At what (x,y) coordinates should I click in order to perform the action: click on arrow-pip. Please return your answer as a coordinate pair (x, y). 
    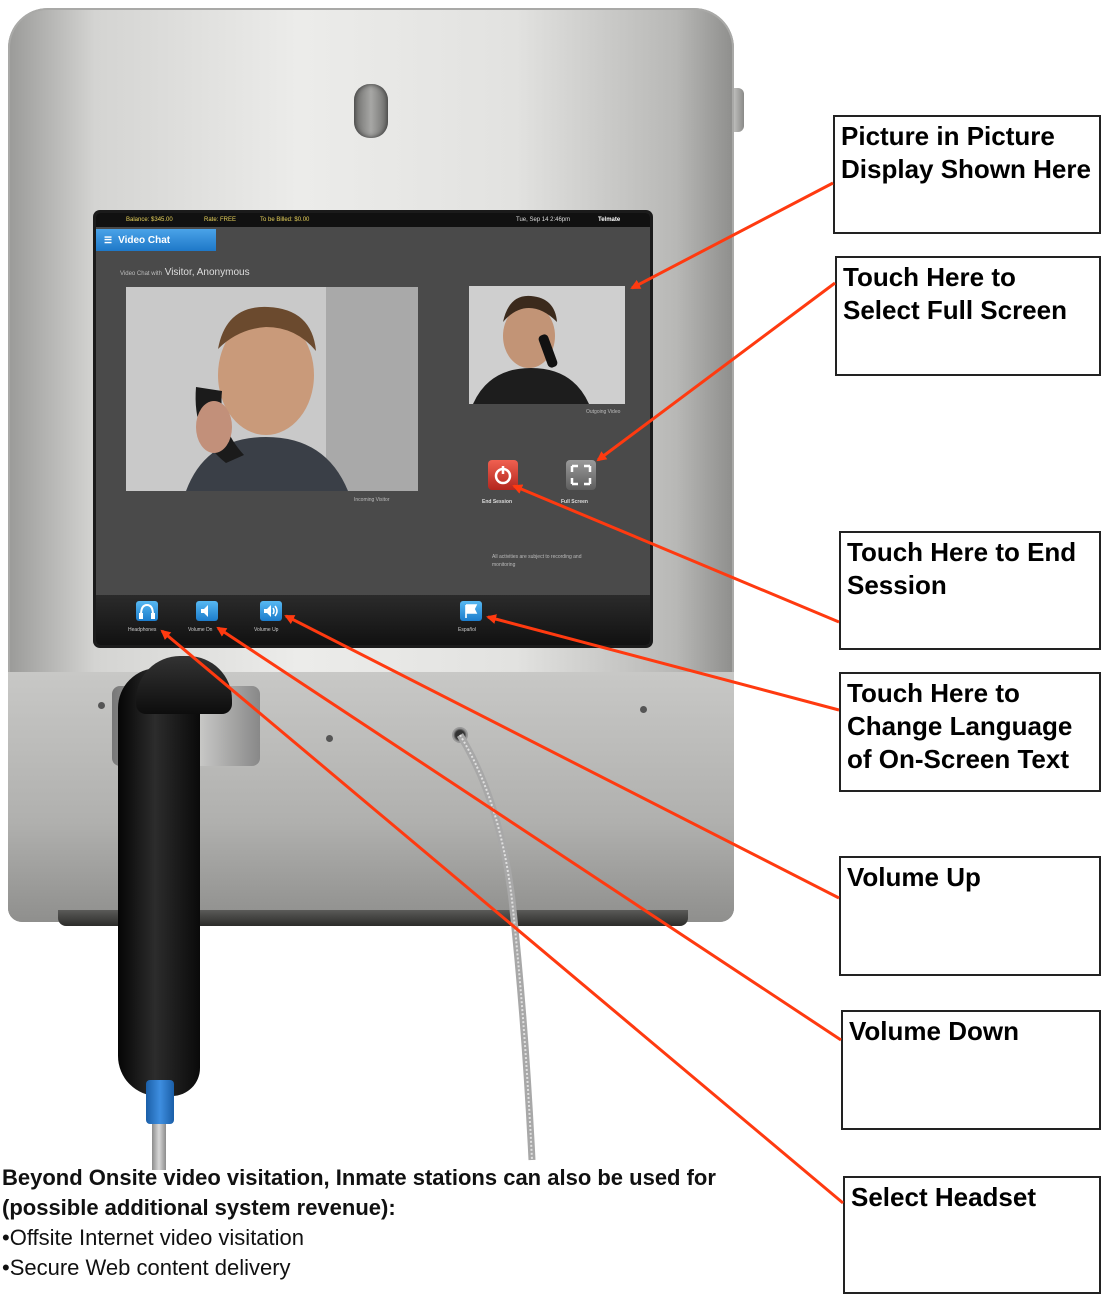
    Looking at the image, I should click on (732, 235).